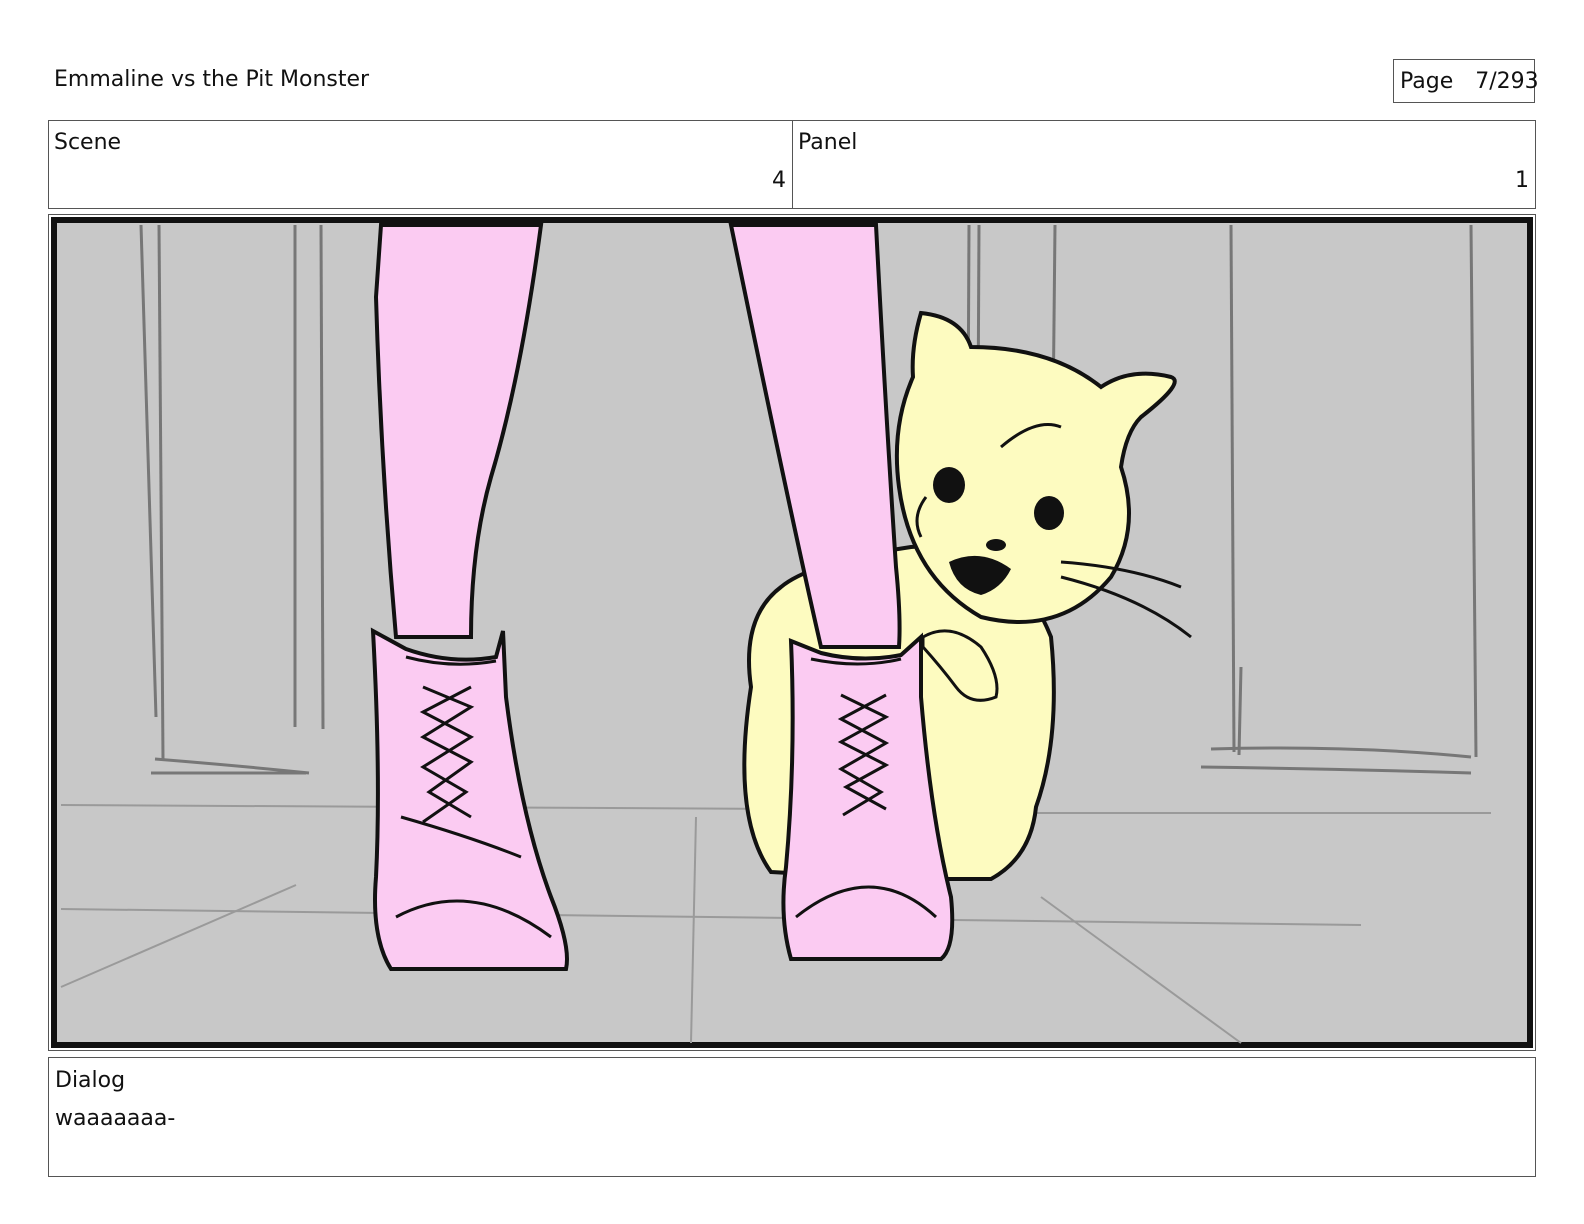  What do you see at coordinates (792, 1117) in the screenshot?
I see `dialog-box: Dialog waaaaaaa-` at bounding box center [792, 1117].